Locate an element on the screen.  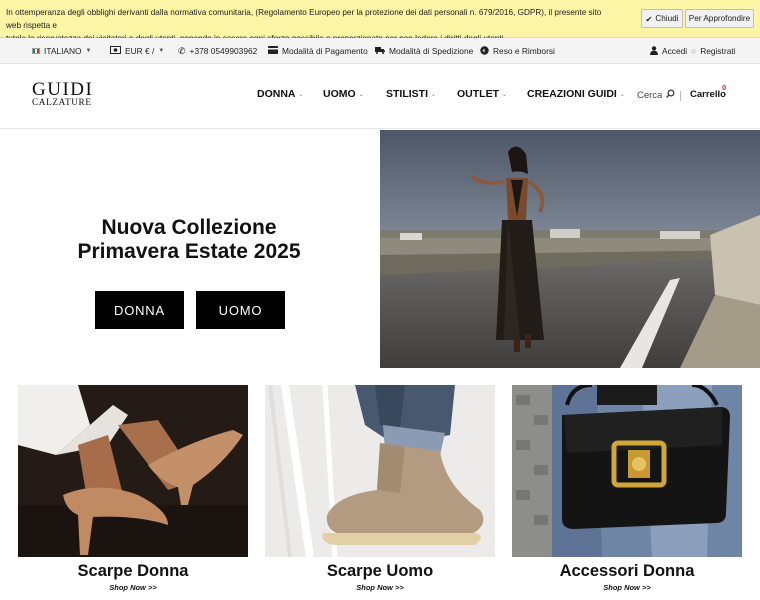
nav-label: OUTLET is located at coordinates (478, 94).